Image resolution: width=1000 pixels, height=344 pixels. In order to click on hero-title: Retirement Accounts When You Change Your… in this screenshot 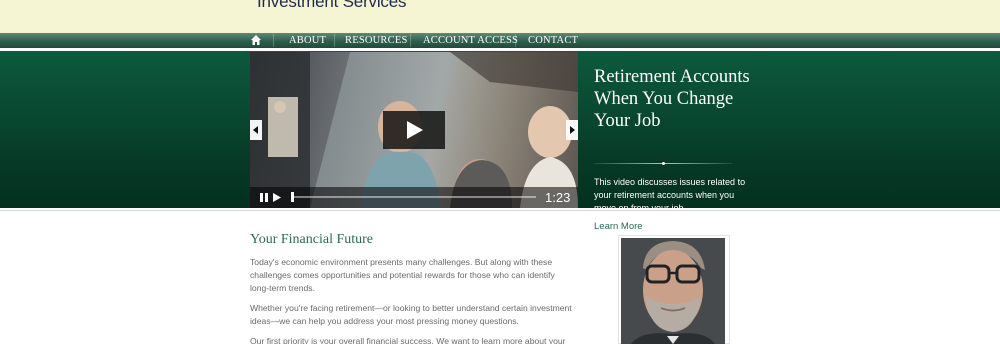, I will do `click(672, 99)`.